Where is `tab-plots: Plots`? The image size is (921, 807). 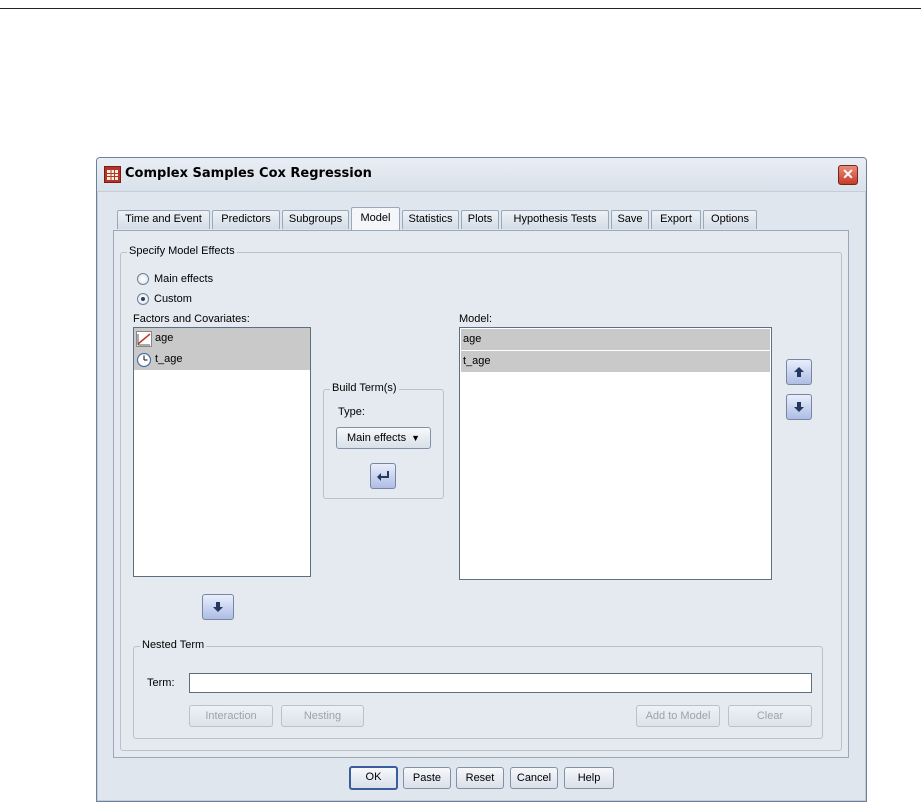 tab-plots: Plots is located at coordinates (480, 219).